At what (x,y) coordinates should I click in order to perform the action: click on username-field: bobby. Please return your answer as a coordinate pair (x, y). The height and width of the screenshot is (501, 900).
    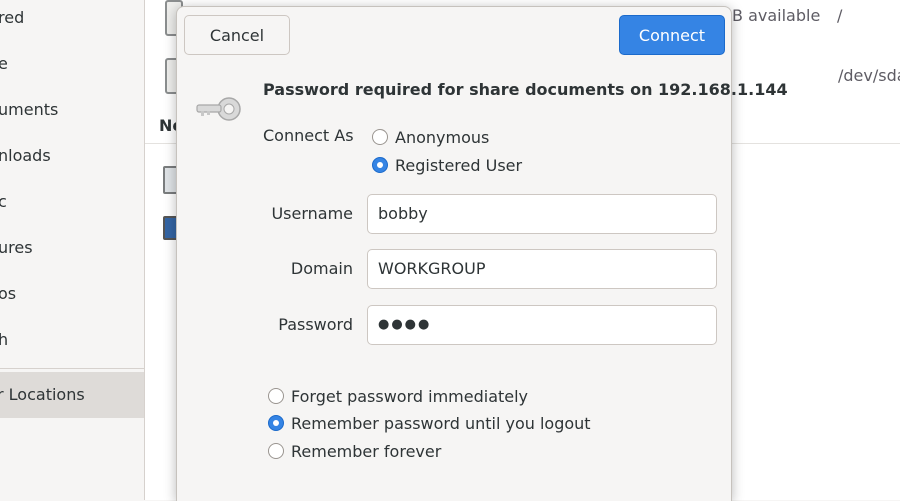
    Looking at the image, I should click on (542, 214).